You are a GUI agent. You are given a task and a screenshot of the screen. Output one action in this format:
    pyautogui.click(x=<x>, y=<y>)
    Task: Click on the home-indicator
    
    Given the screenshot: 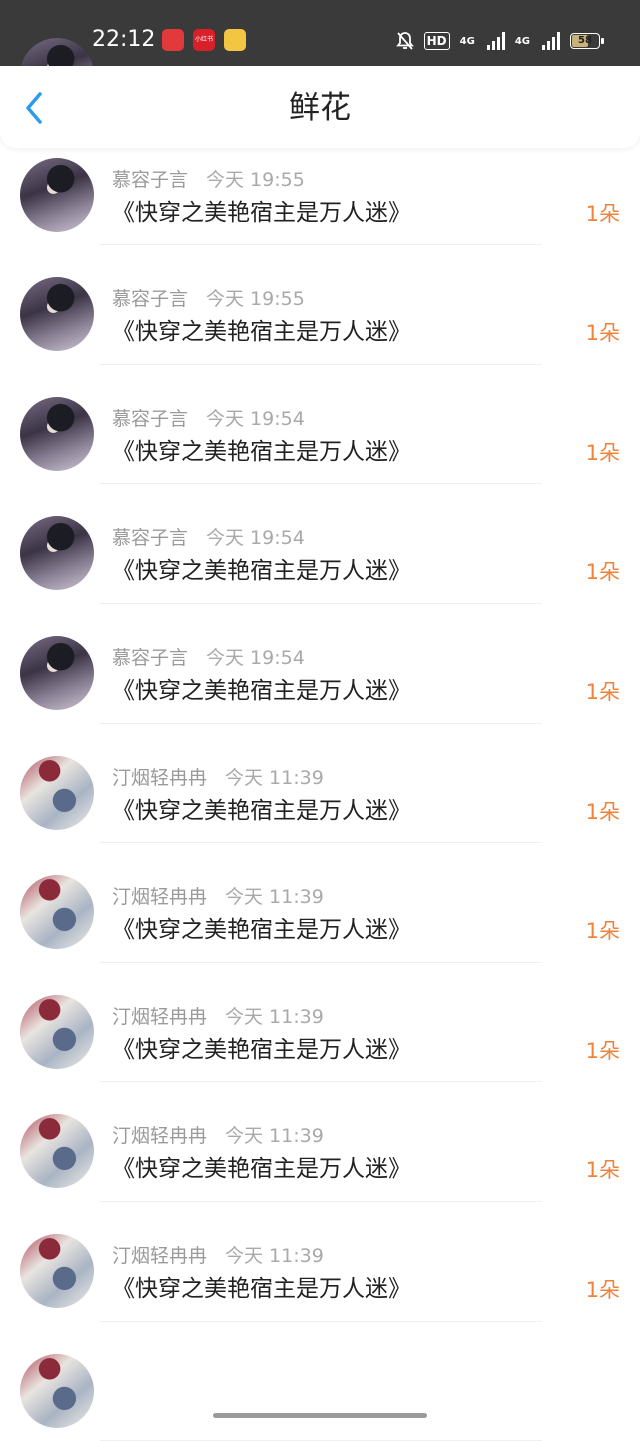 What is the action you would take?
    pyautogui.click(x=320, y=1415)
    